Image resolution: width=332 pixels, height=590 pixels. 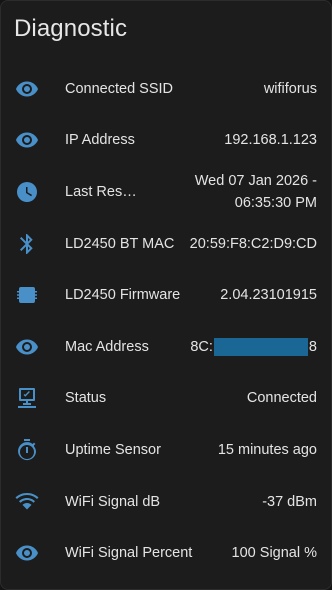 I want to click on entity-row-ip-address: IP Address 192.168.1.123, so click(x=166, y=141).